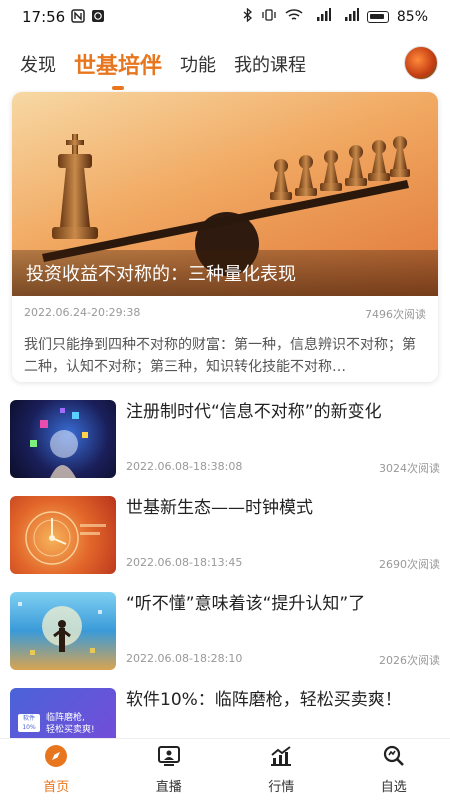 The width and height of the screenshot is (450, 800). I want to click on tab-watchlist-label: 自选, so click(393, 787).